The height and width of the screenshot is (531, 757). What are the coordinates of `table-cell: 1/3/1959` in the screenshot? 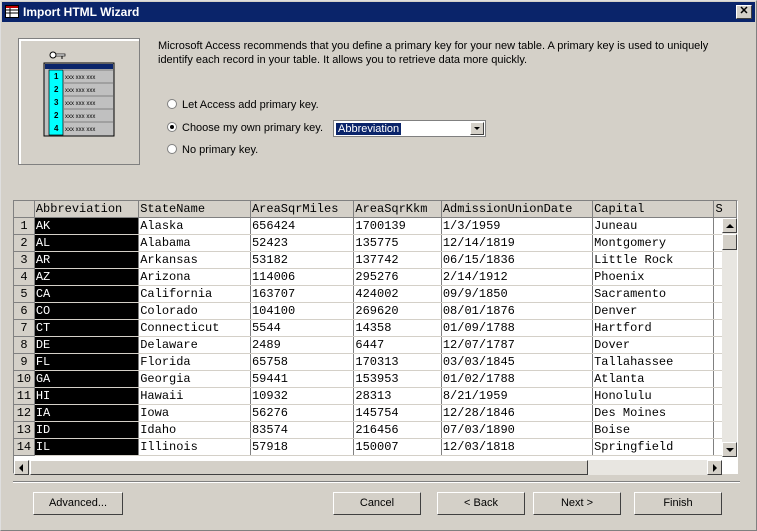 It's located at (517, 226).